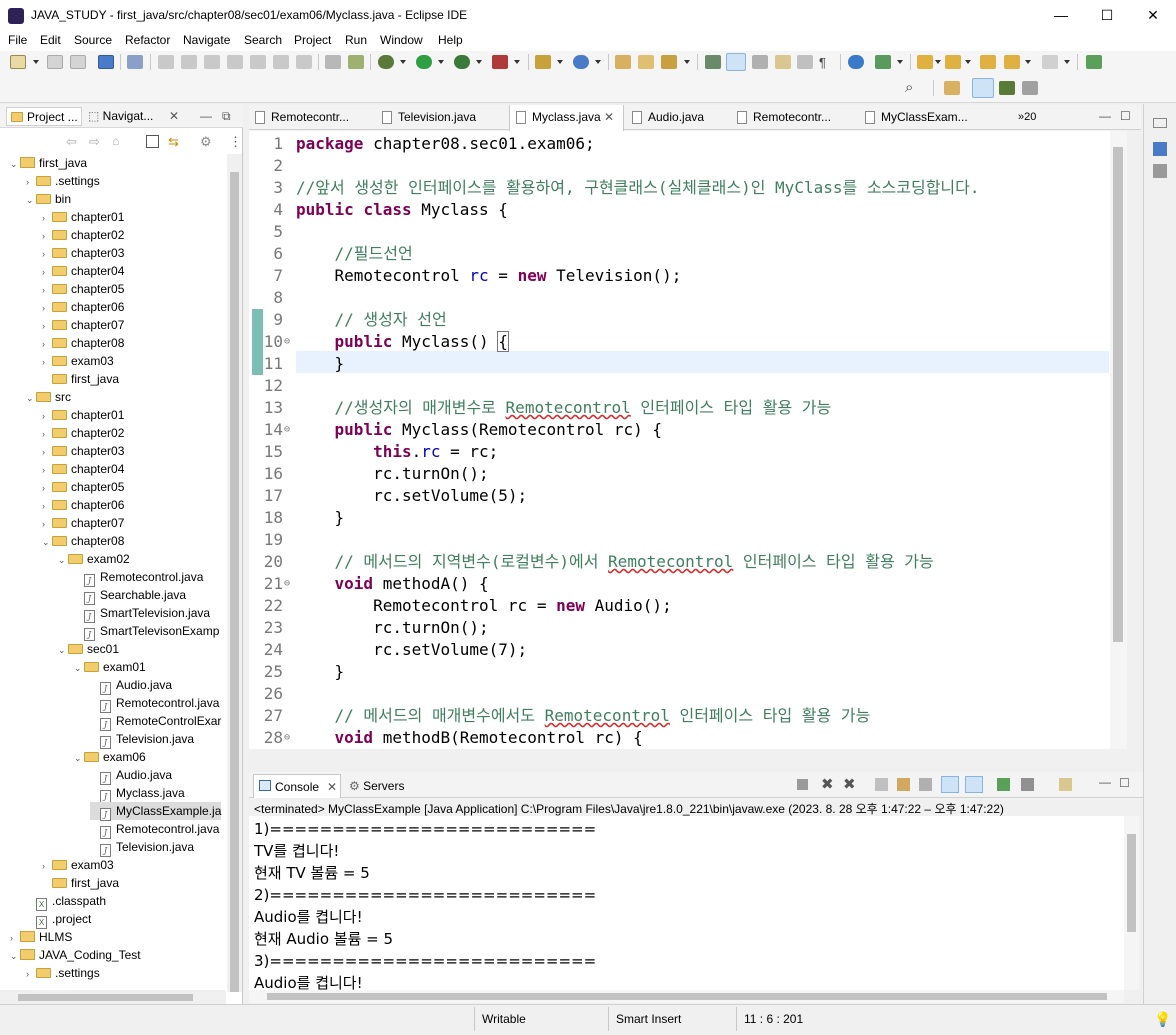 This screenshot has height=1035, width=1176. Describe the element at coordinates (1030, 88) in the screenshot. I see `java-ee-perspective-icon` at that location.